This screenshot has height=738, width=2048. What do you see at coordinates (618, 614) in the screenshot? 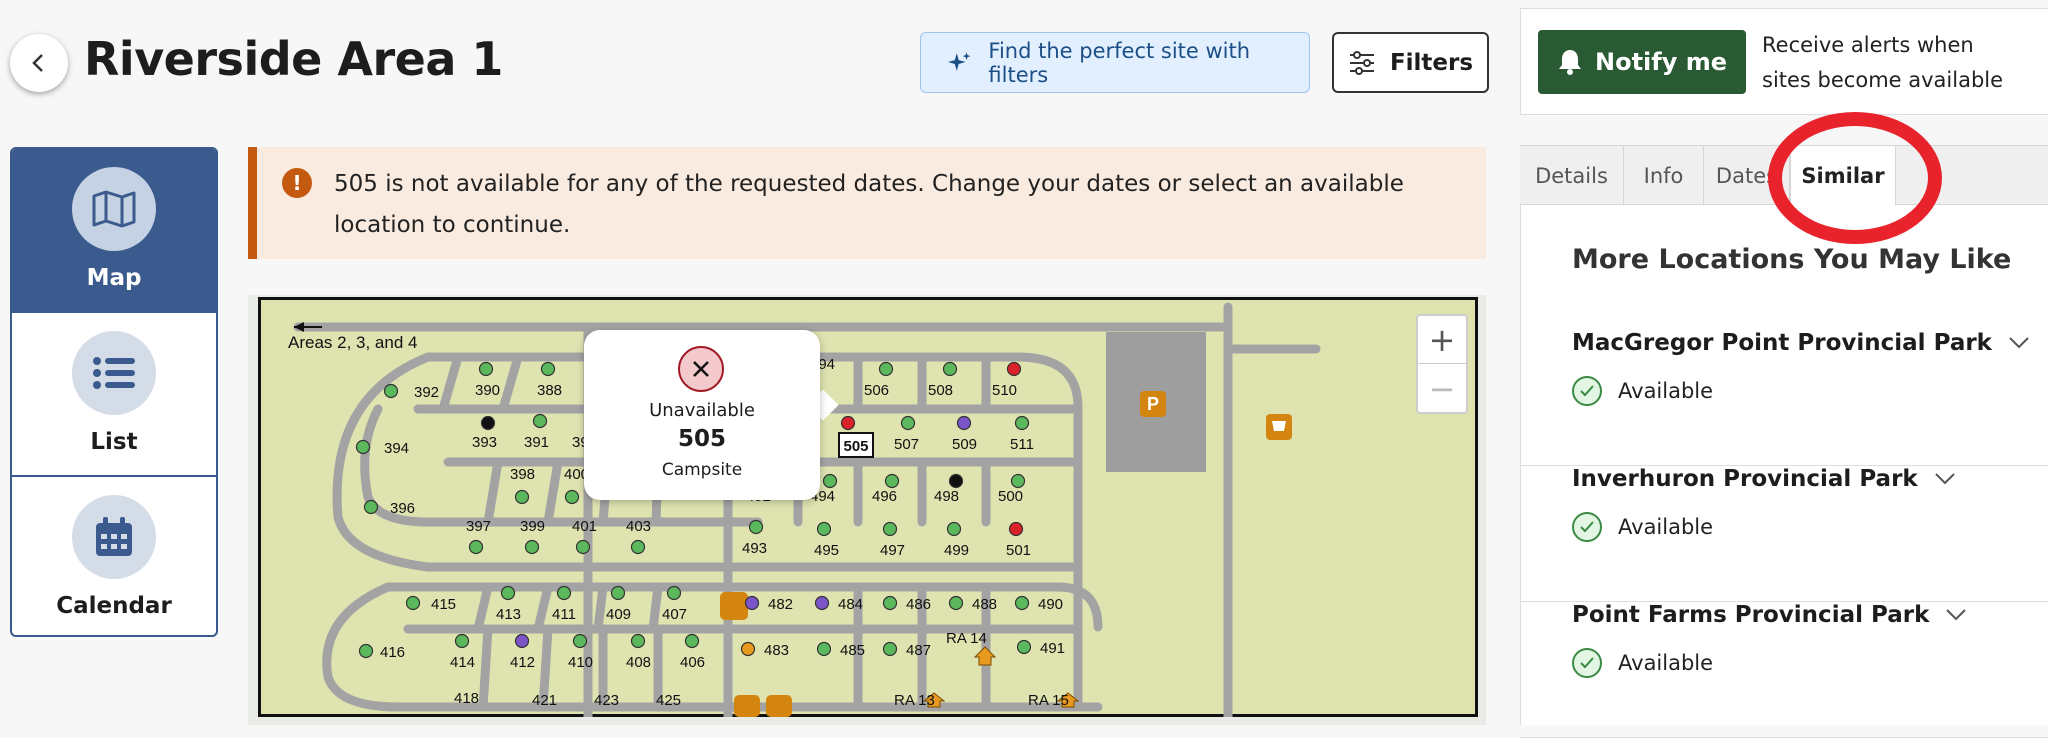
I see `campsite-number: 409` at bounding box center [618, 614].